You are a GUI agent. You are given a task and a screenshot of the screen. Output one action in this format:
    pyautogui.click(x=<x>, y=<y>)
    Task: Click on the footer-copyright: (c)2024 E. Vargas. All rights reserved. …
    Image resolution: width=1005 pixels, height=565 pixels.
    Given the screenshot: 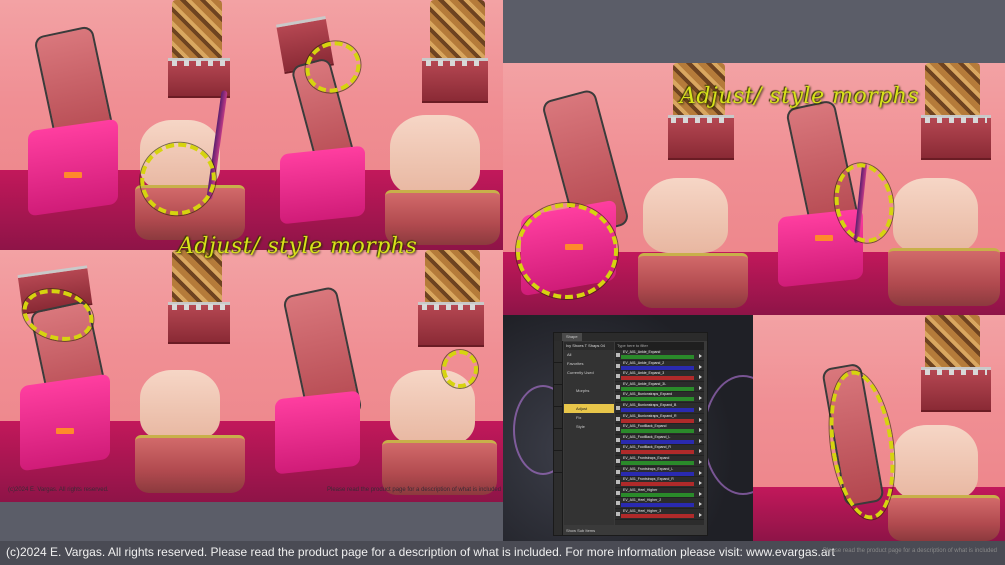 What is the action you would take?
    pyautogui.click(x=420, y=552)
    